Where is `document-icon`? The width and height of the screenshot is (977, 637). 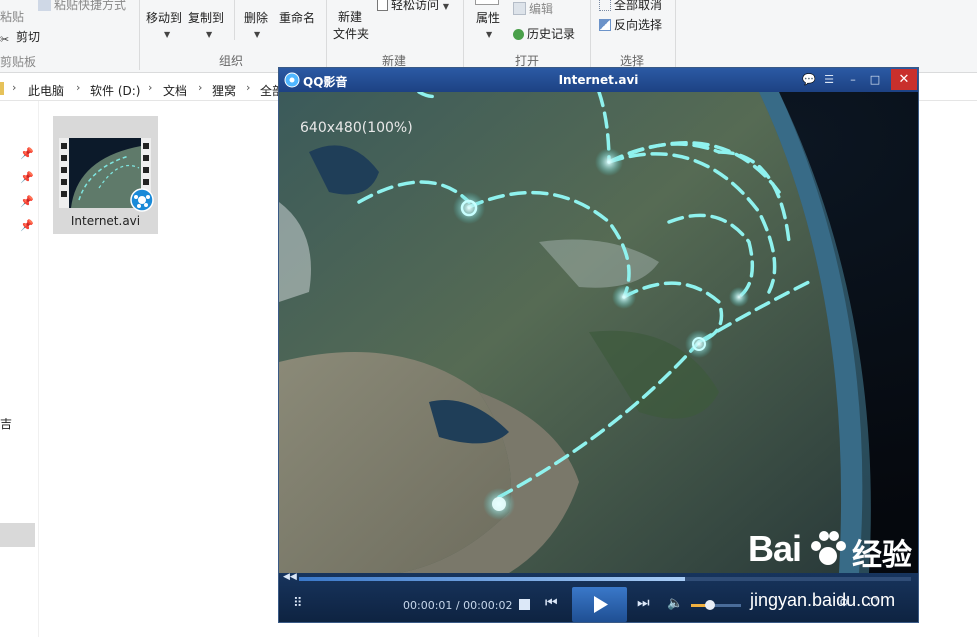
document-icon is located at coordinates (382, 5).